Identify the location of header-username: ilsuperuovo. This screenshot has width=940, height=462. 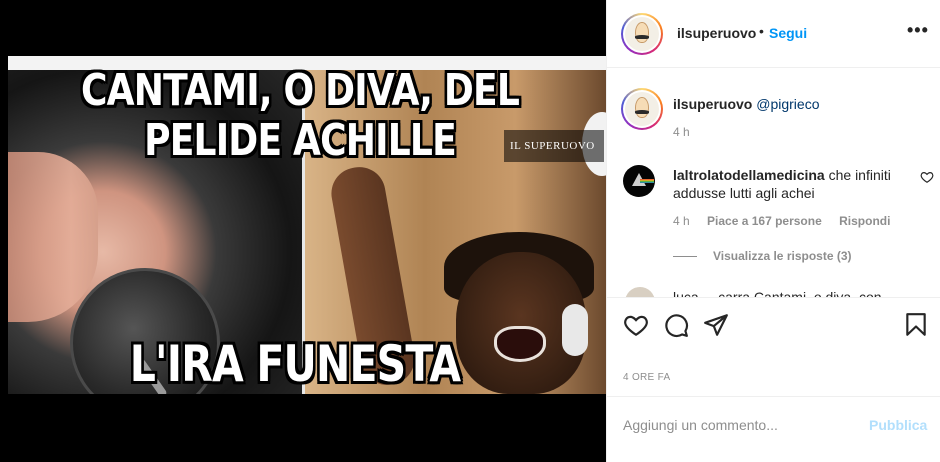
(716, 33).